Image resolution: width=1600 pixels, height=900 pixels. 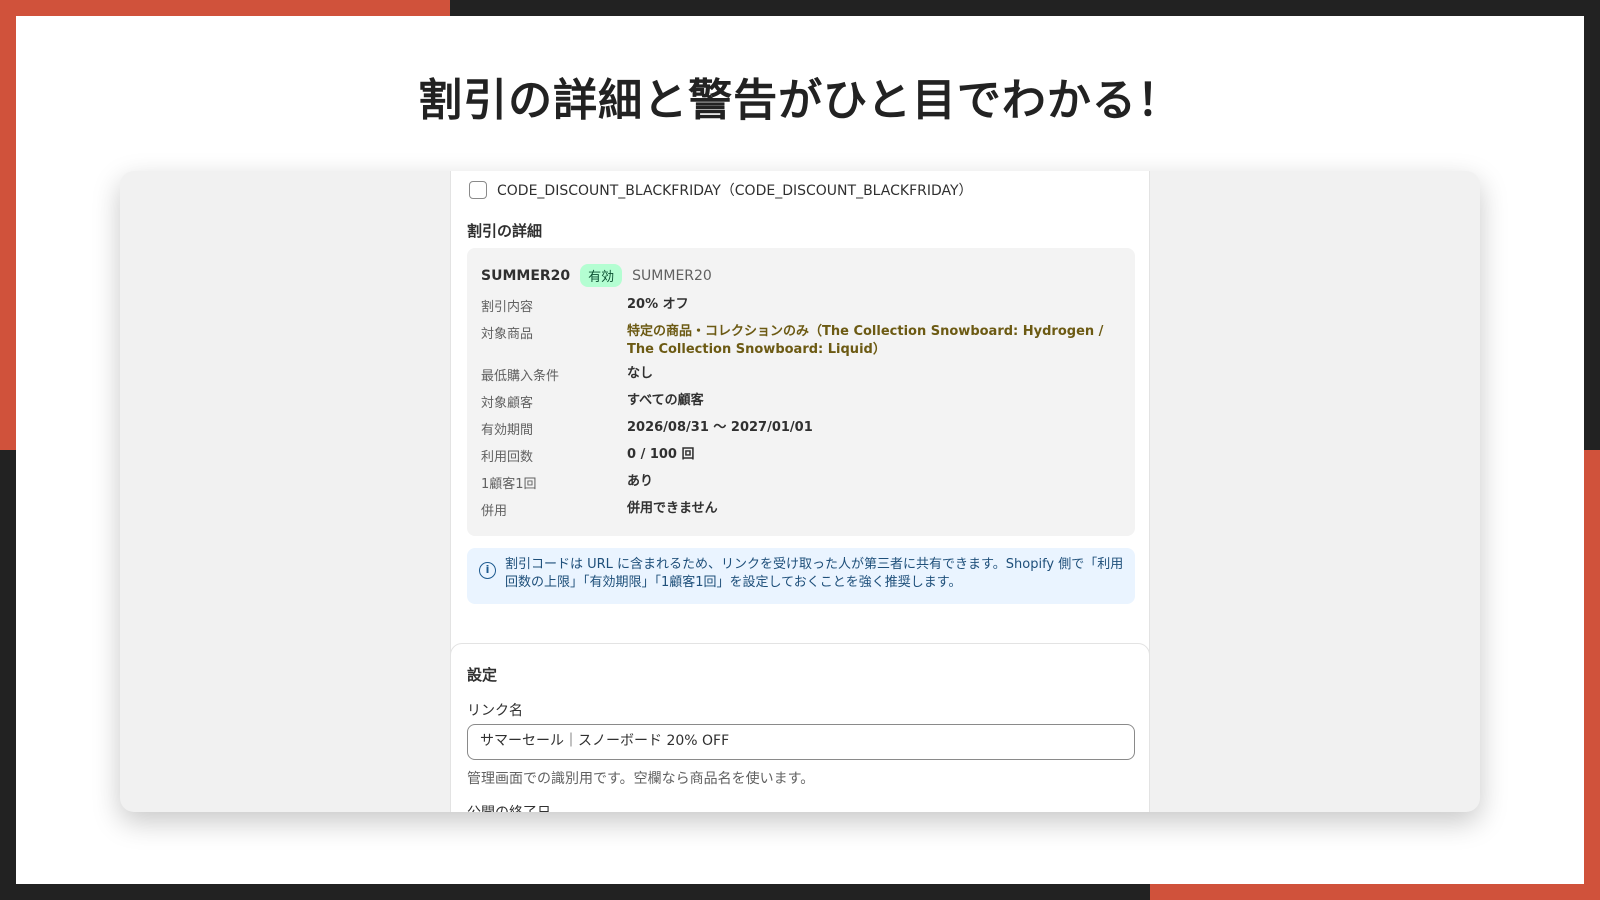 What do you see at coordinates (507, 403) in the screenshot?
I see `detail-key: 対象顧客` at bounding box center [507, 403].